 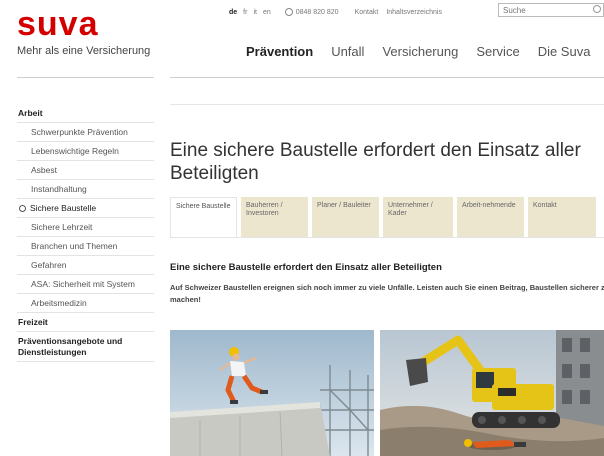 I want to click on sidebar-item-asa: ASA: Sicherheit mit System, so click(x=85, y=284).